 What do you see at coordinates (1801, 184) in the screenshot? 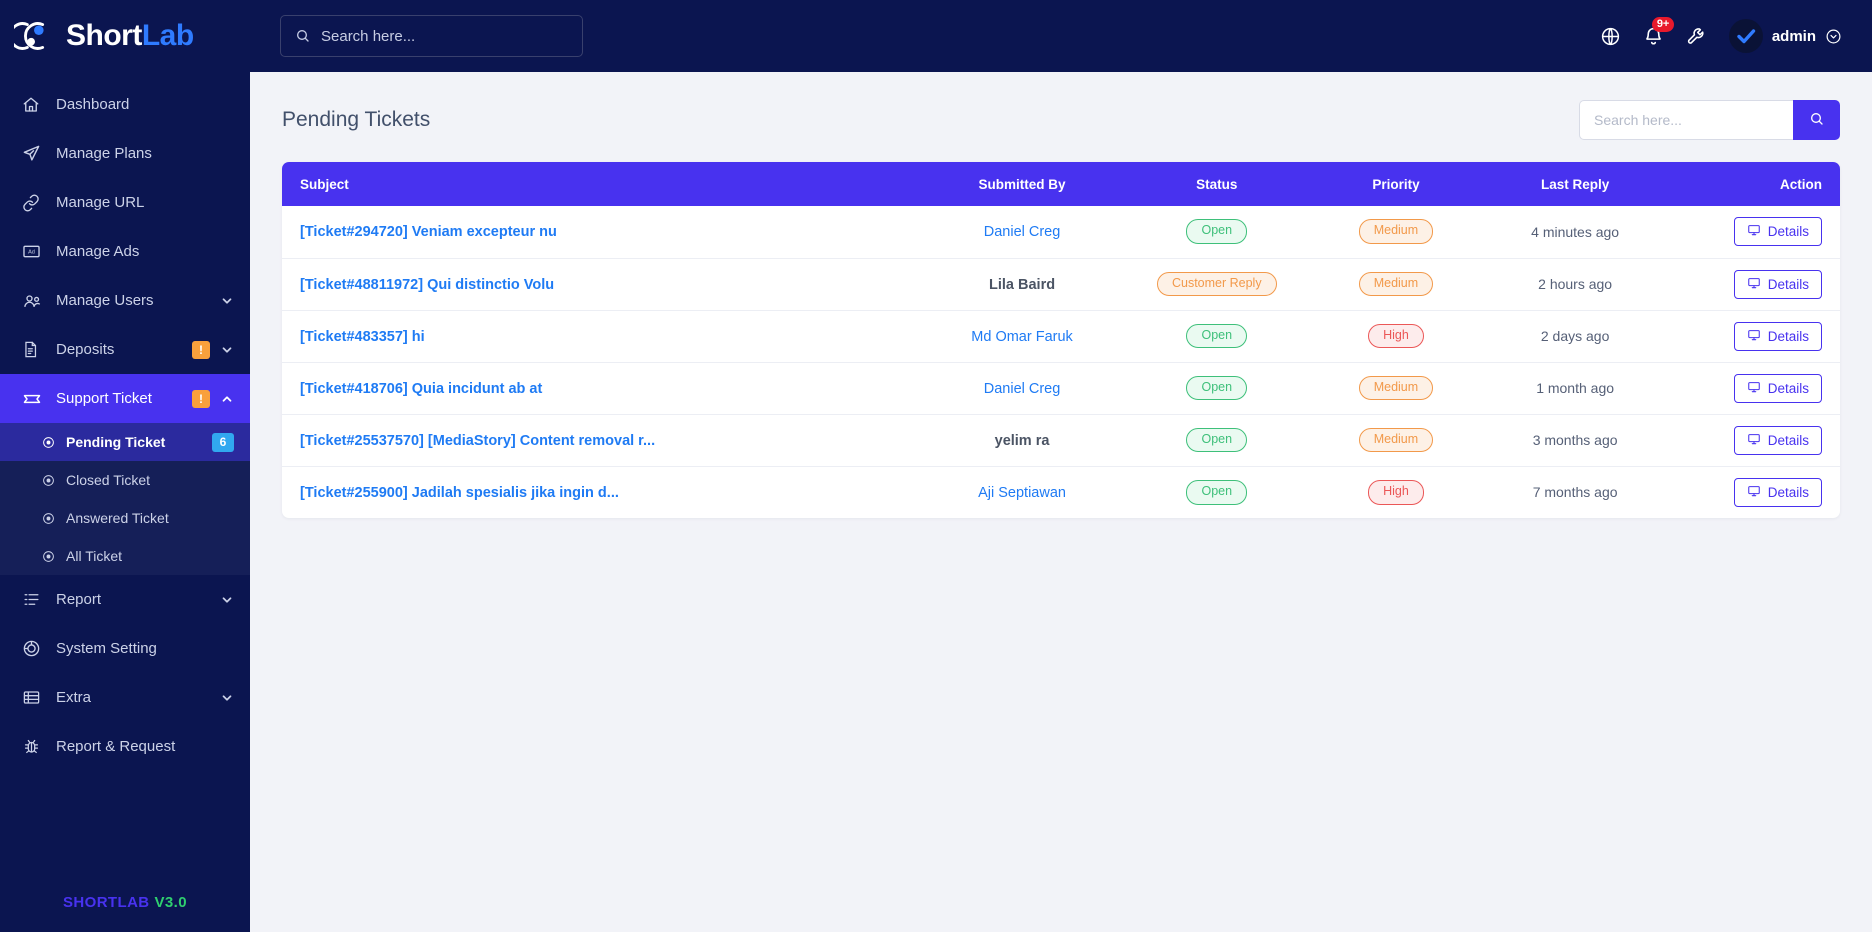
I see `column-header-action: Action` at bounding box center [1801, 184].